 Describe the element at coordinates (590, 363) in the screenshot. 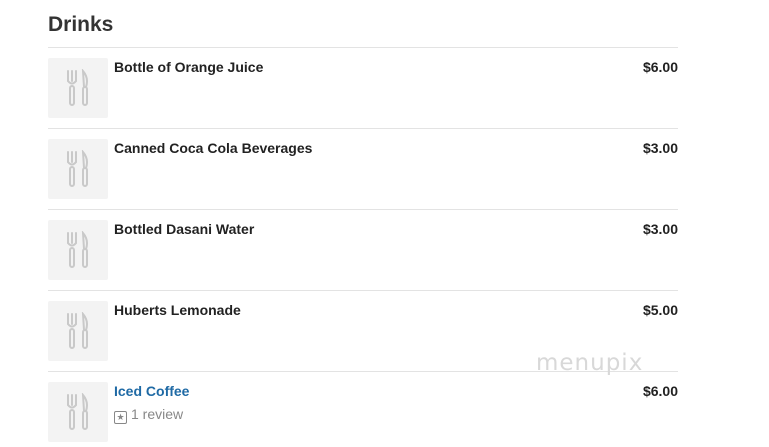

I see `watermark-logo: menupix` at that location.